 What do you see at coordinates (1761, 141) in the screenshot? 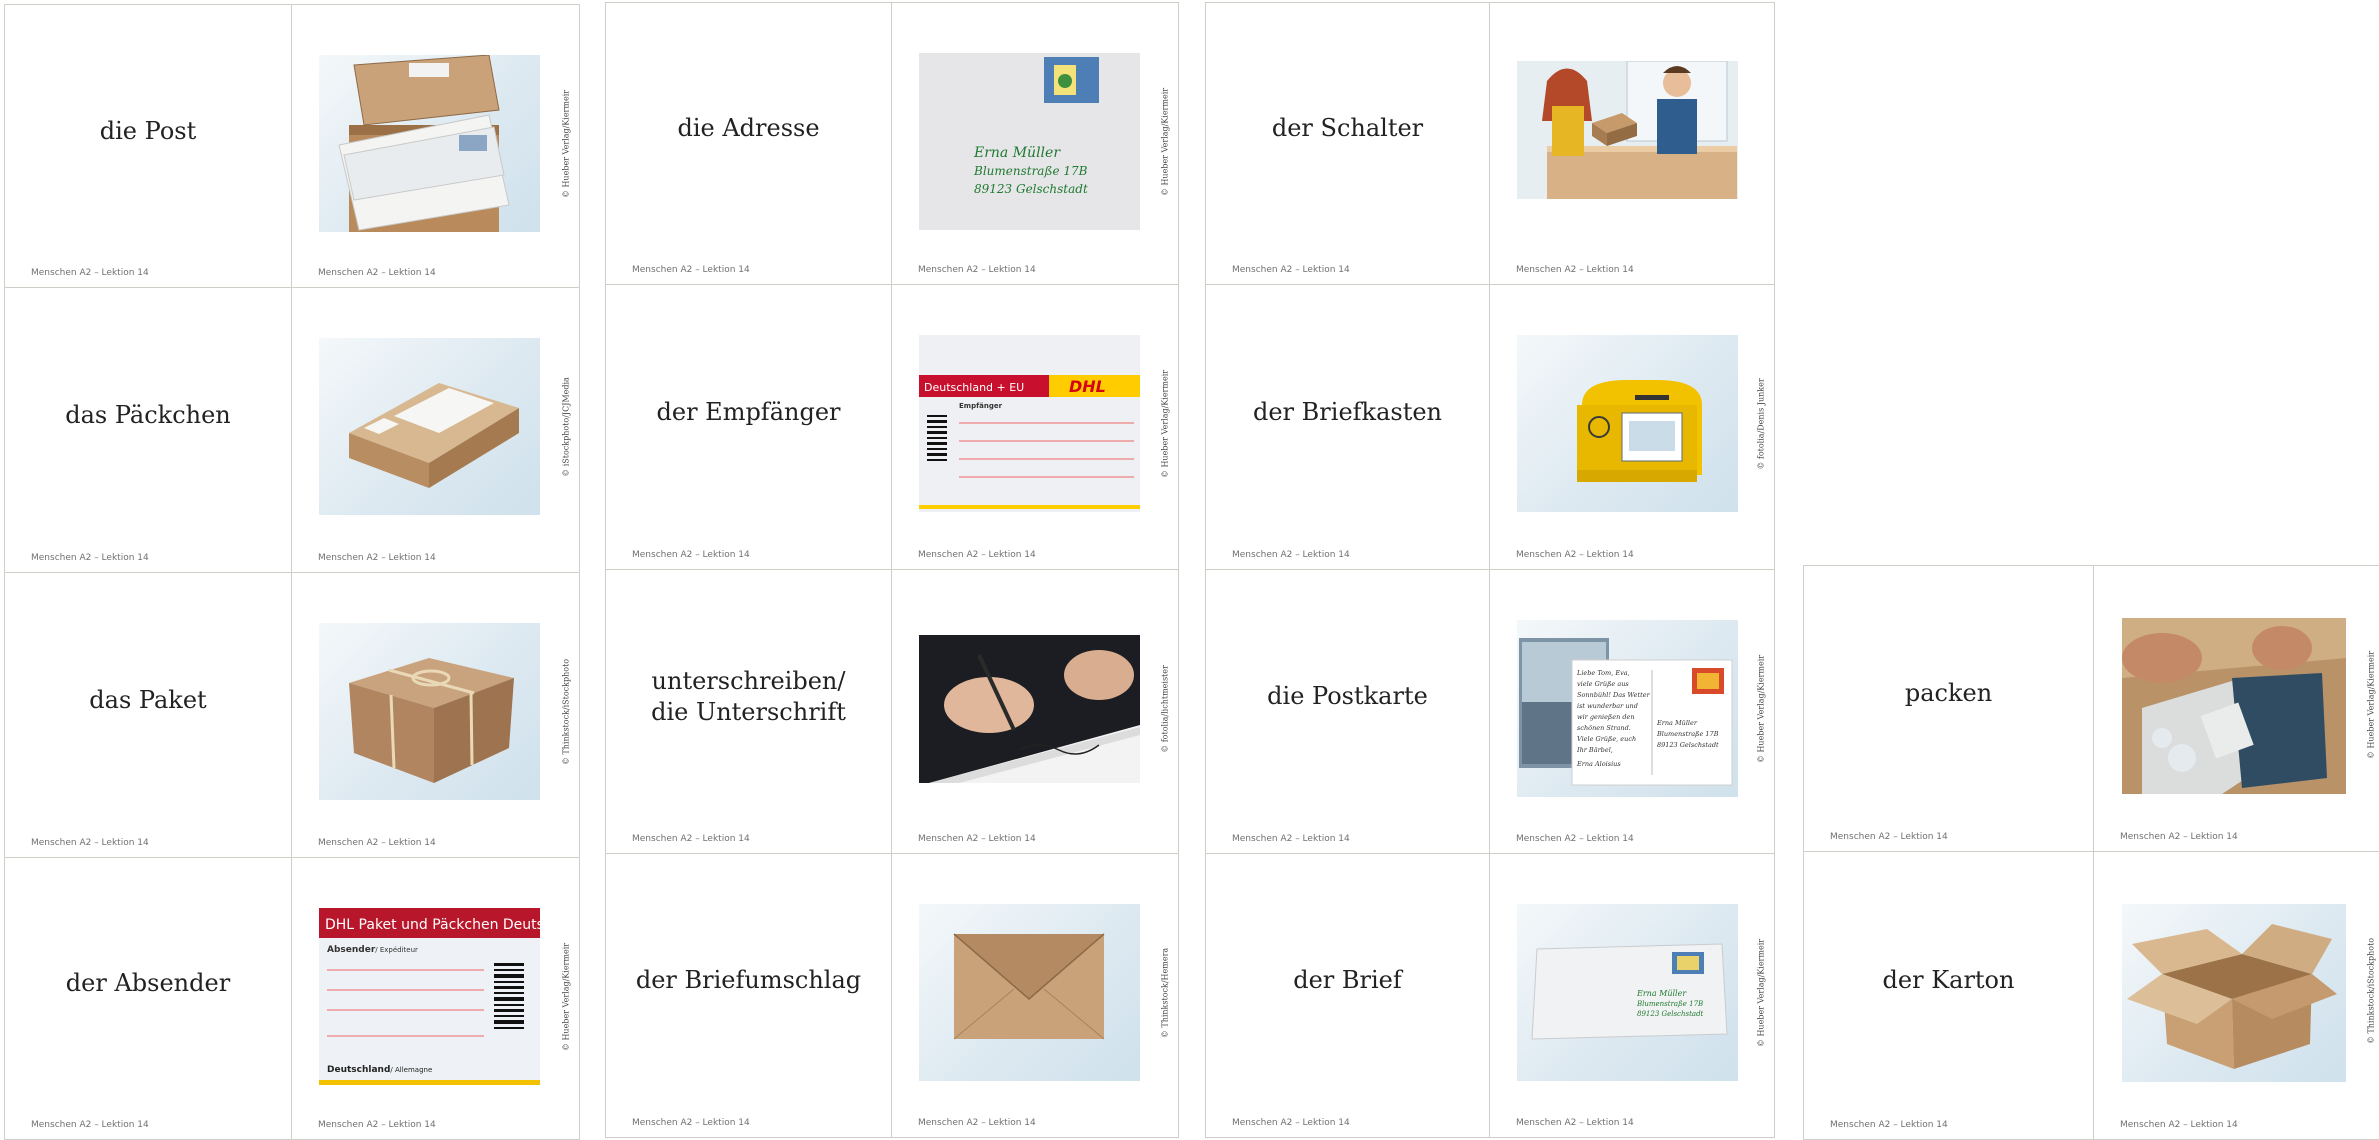
I see `image-credit` at bounding box center [1761, 141].